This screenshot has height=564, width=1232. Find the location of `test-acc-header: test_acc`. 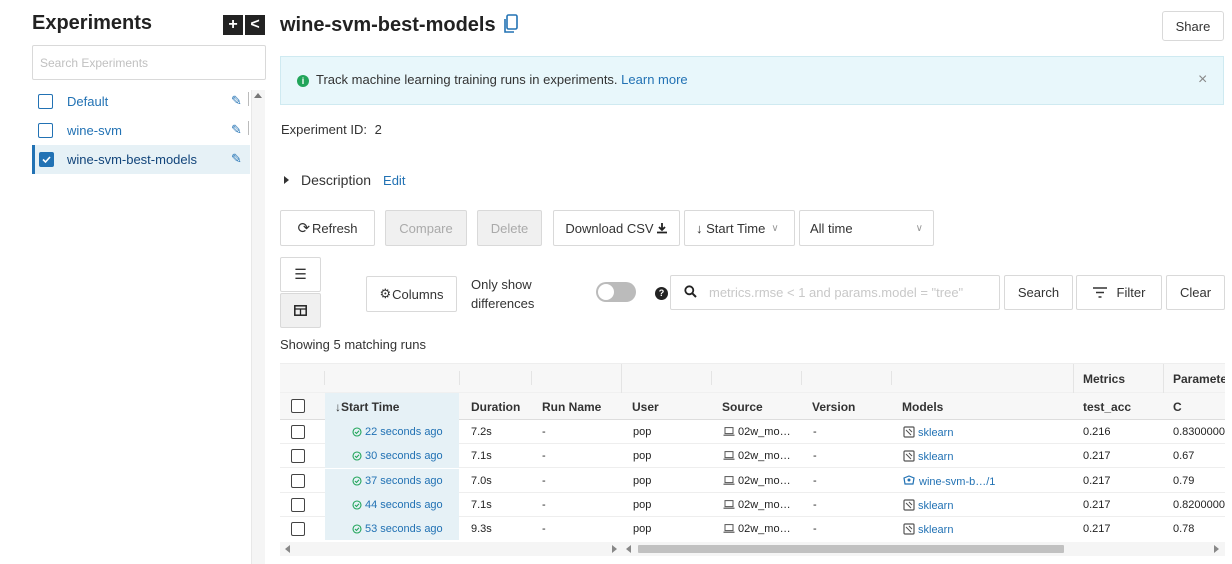

test-acc-header: test_acc is located at coordinates (1107, 407).